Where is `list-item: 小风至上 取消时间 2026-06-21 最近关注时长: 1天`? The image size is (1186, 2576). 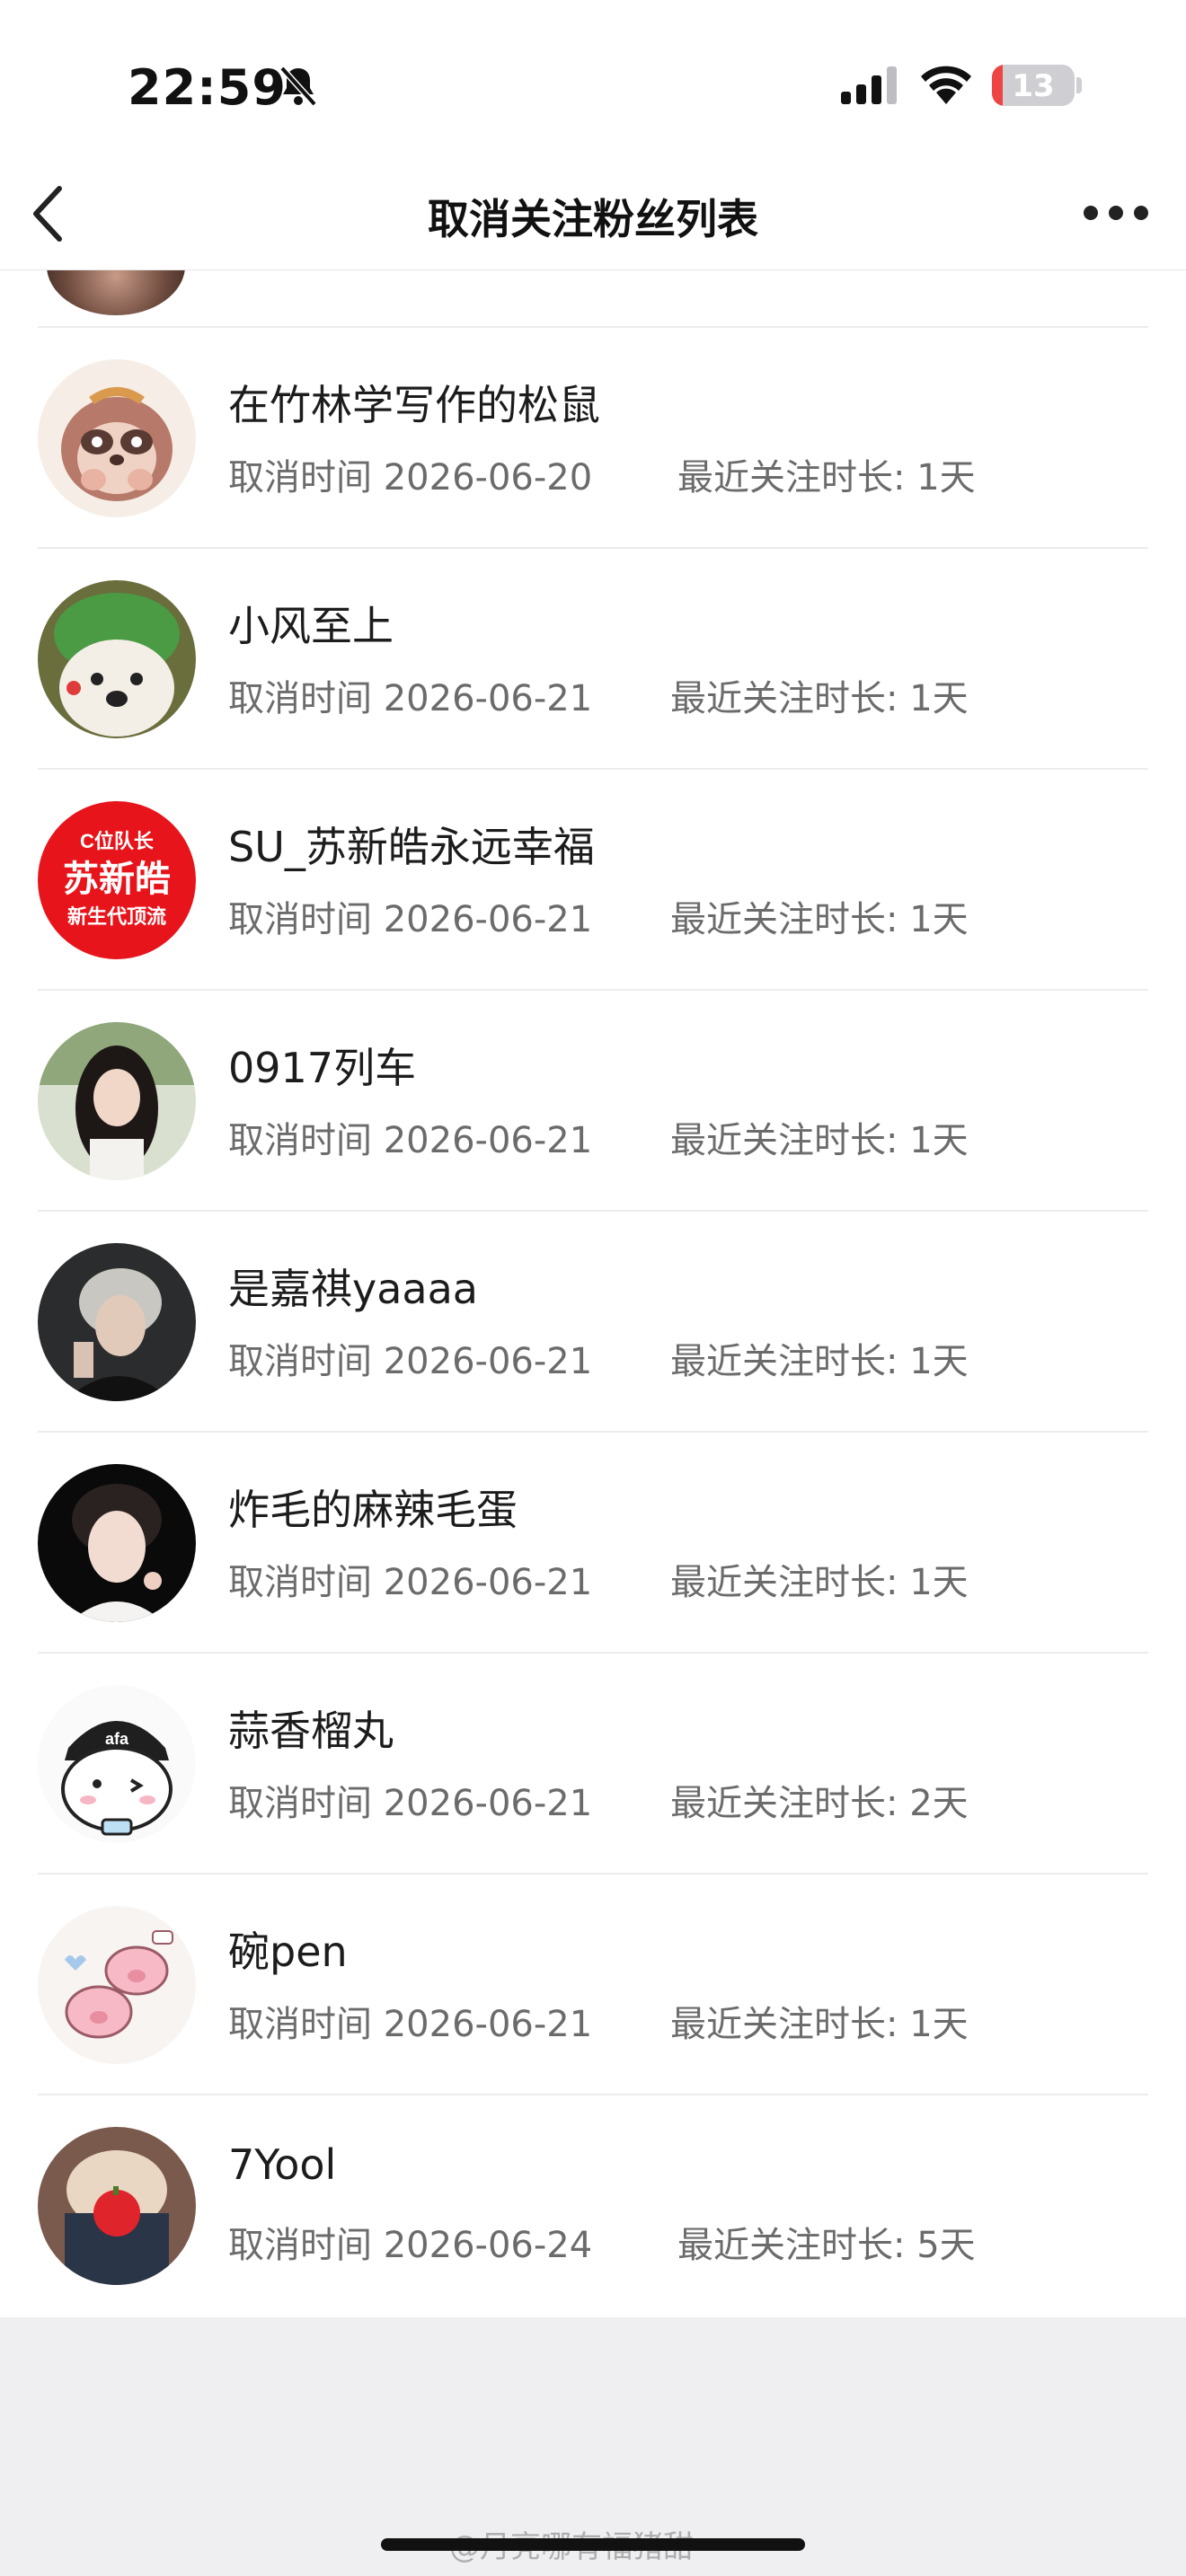 list-item: 小风至上 取消时间 2026-06-21 最近关注时长: 1天 is located at coordinates (593, 659).